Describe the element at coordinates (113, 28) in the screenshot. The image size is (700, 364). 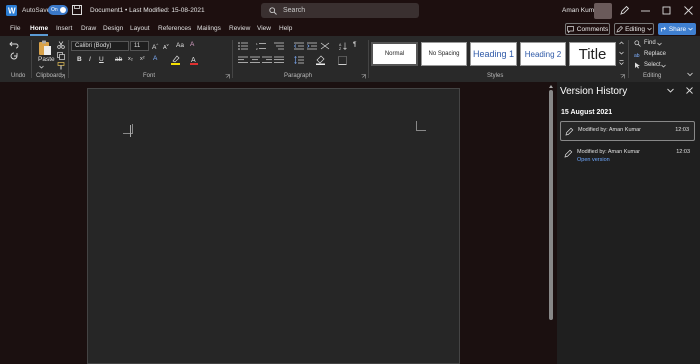
I see `tab-design: Design` at that location.